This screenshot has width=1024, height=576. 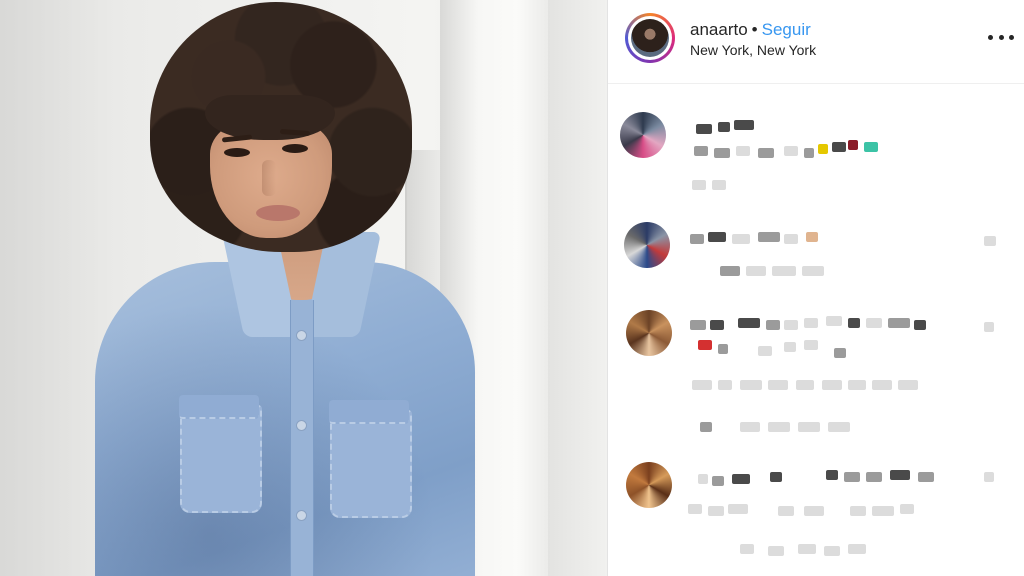 What do you see at coordinates (719, 29) in the screenshot?
I see `username-link: anaarto` at bounding box center [719, 29].